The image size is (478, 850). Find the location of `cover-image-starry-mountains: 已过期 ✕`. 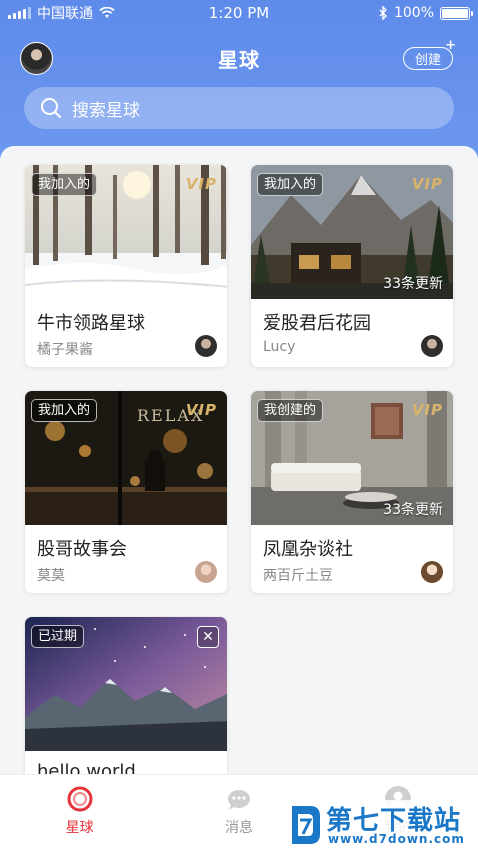

cover-image-starry-mountains: 已过期 ✕ is located at coordinates (126, 684).